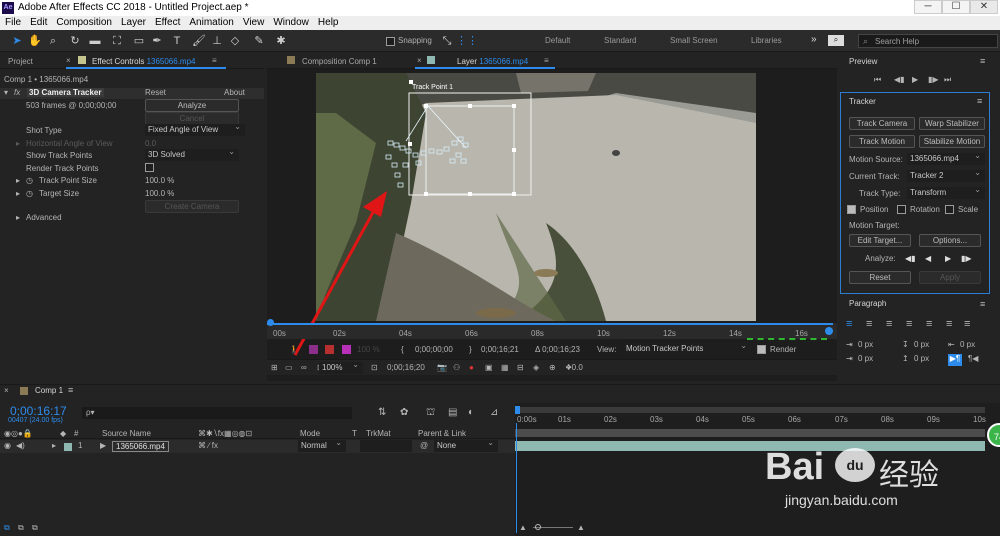 This screenshot has height=536, width=1000. I want to click on navigator-start-handle, so click(517, 410).